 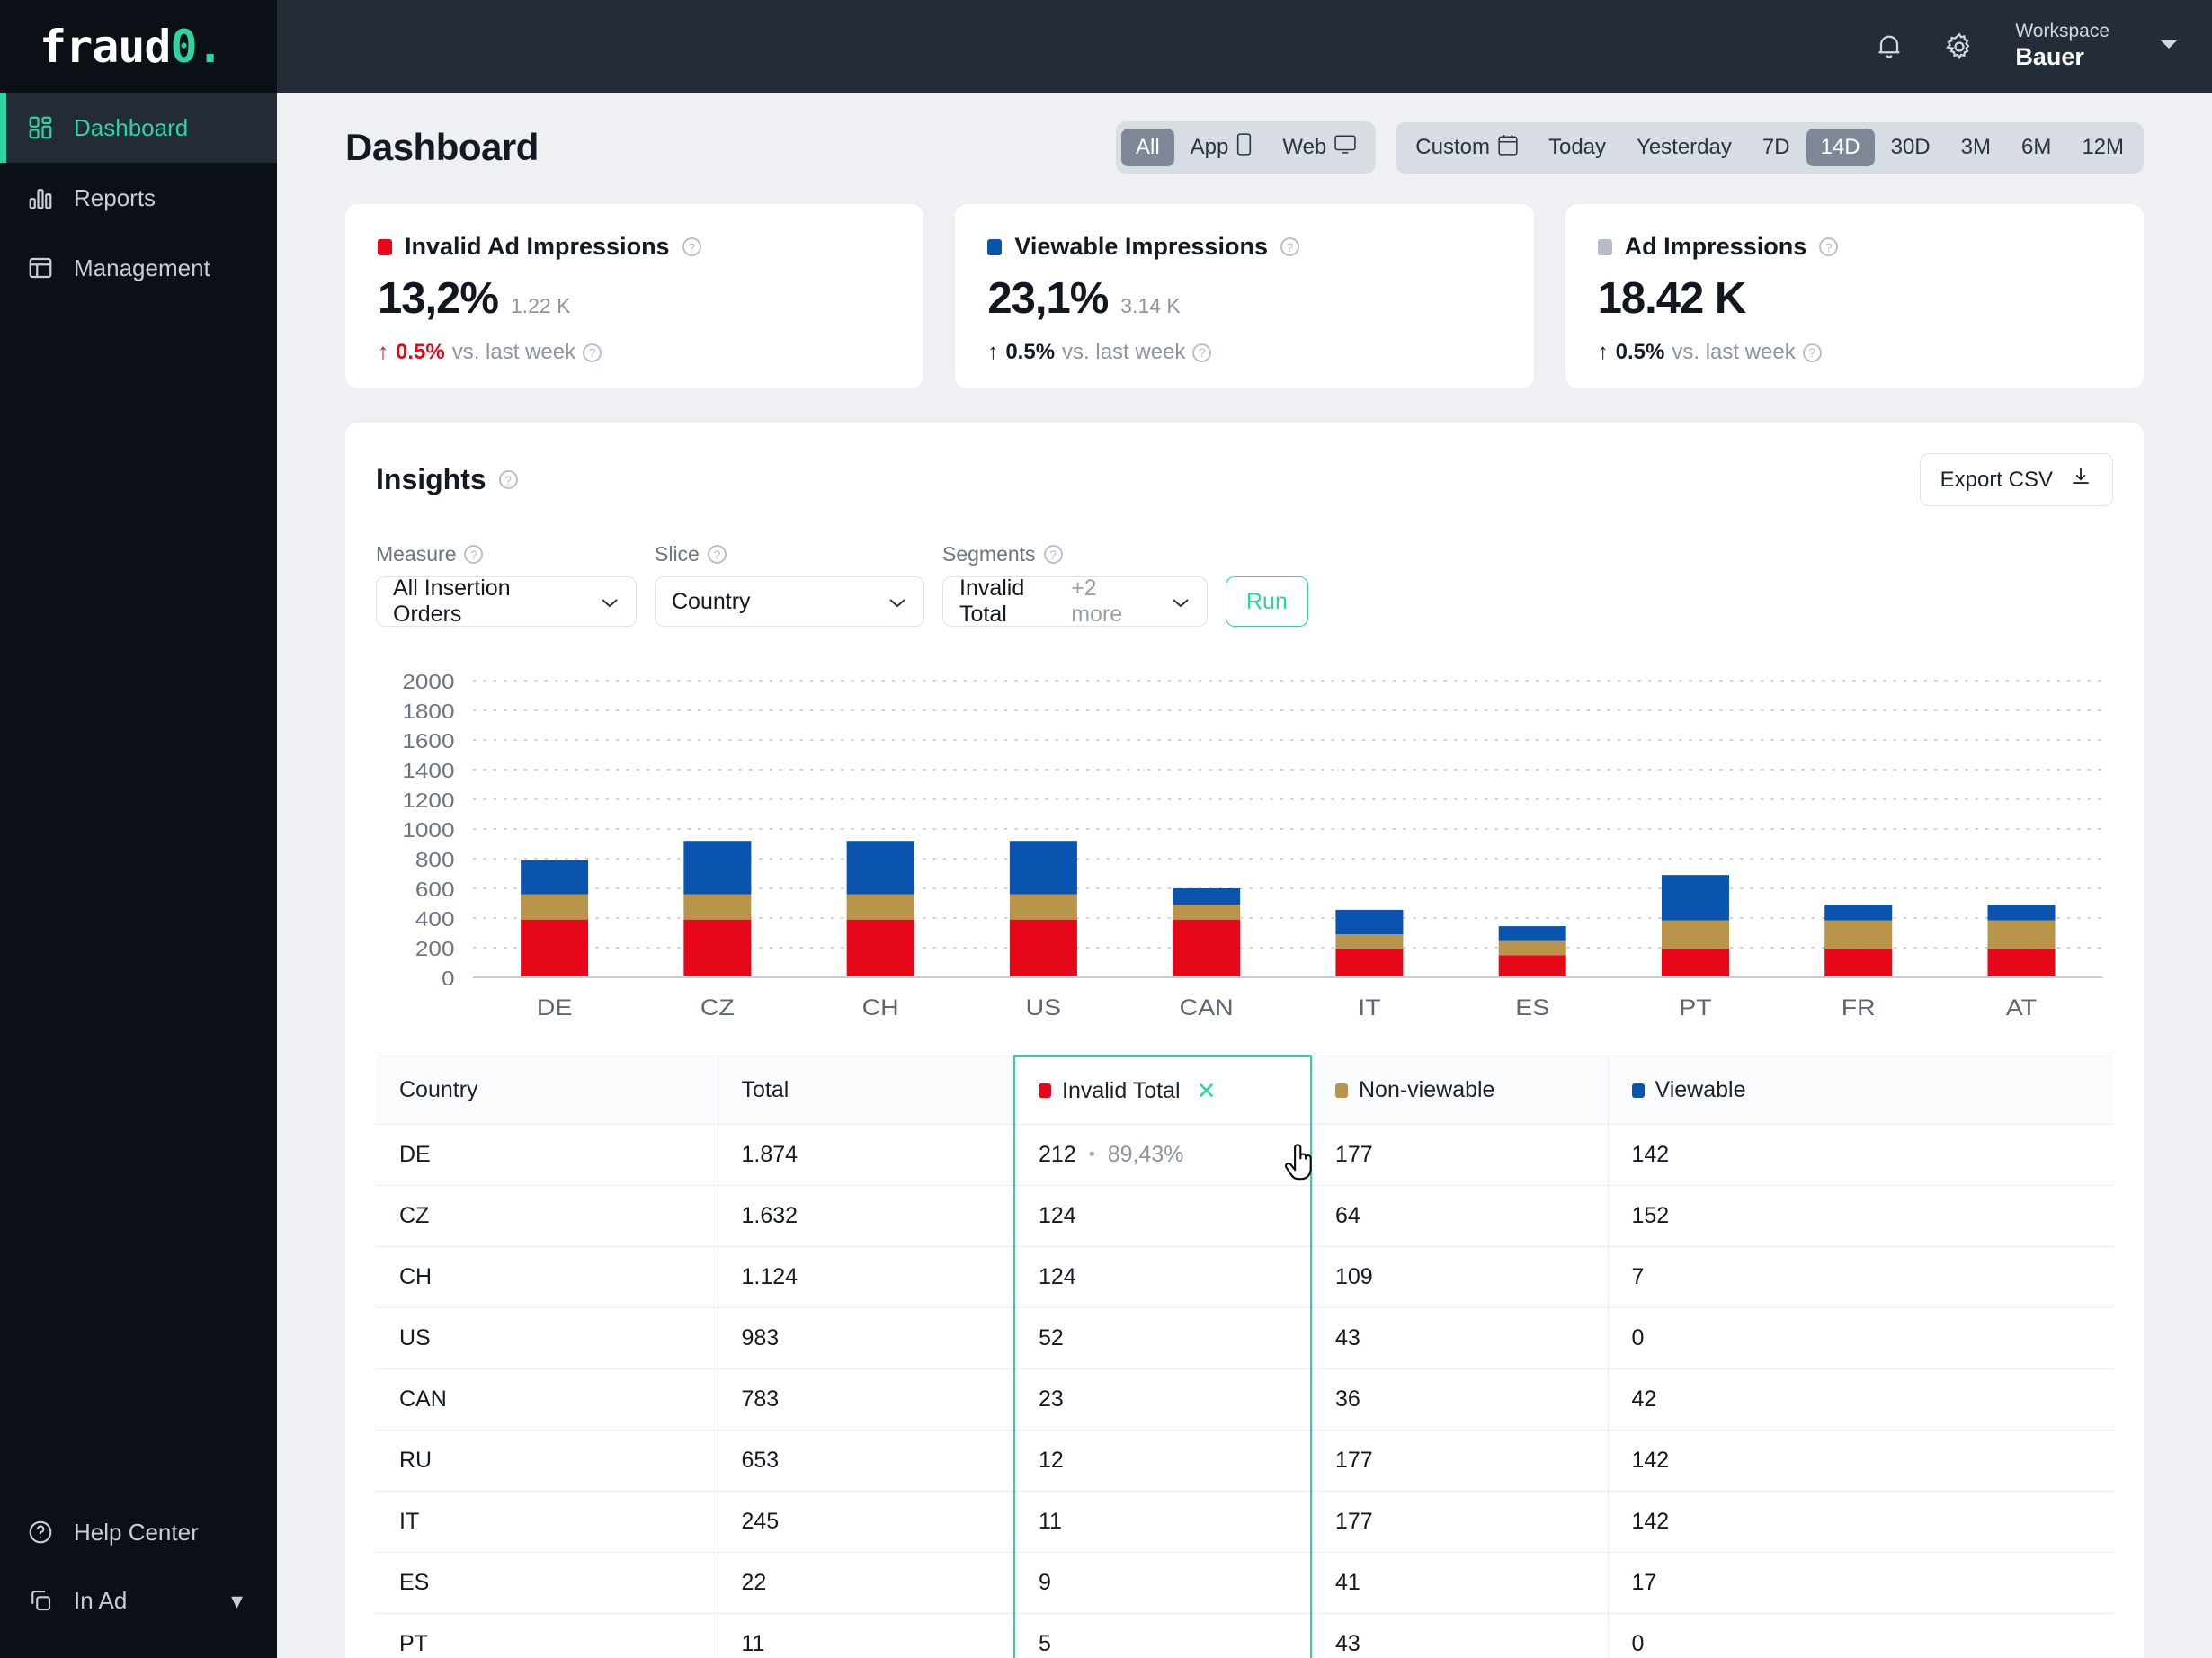 What do you see at coordinates (435, 889) in the screenshot?
I see `svg-text: 600` at bounding box center [435, 889].